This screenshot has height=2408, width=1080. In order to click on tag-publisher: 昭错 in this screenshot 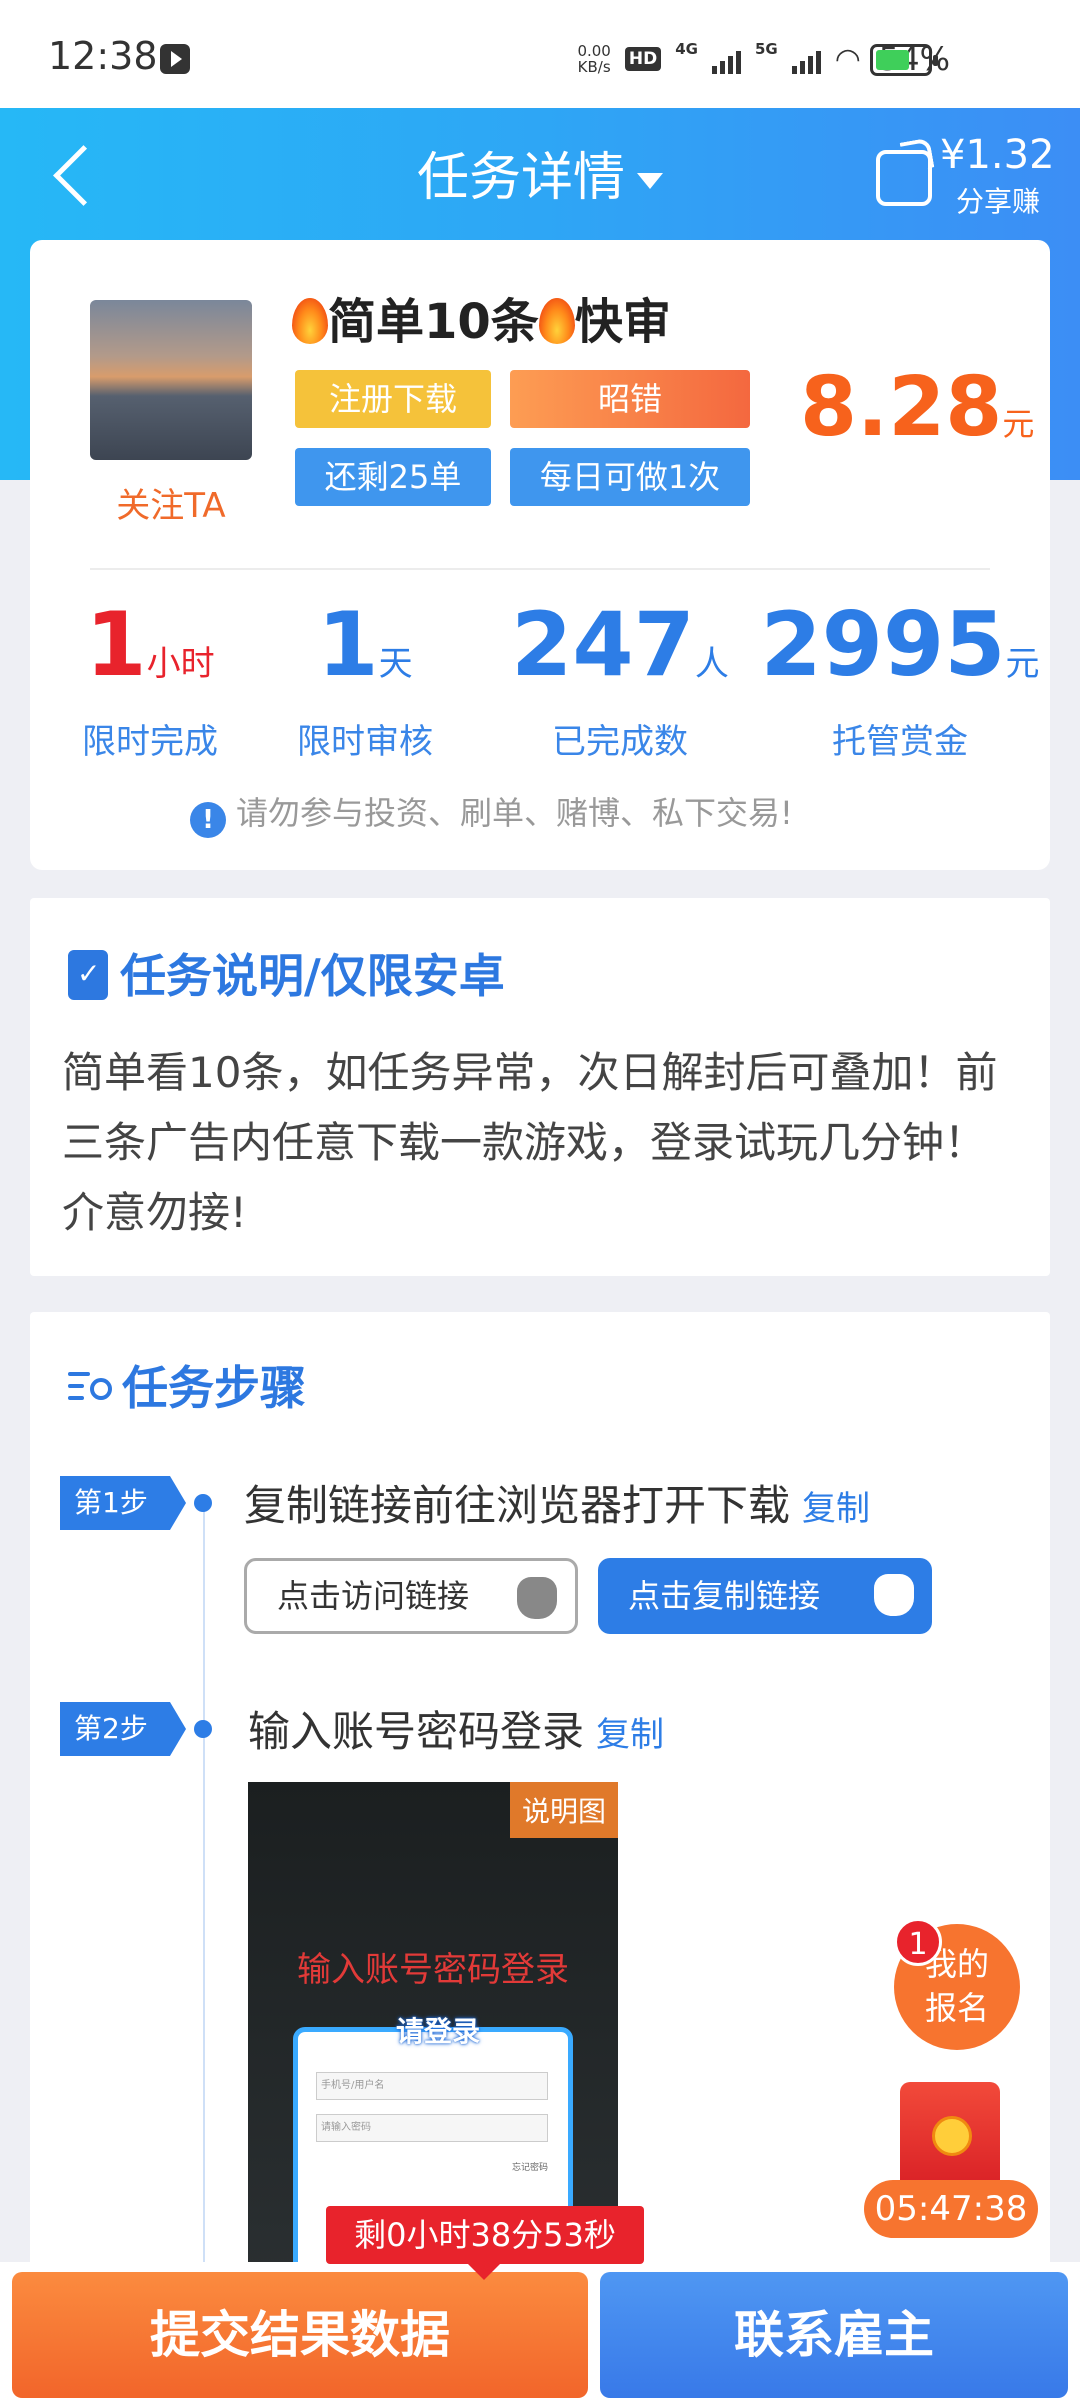, I will do `click(630, 399)`.